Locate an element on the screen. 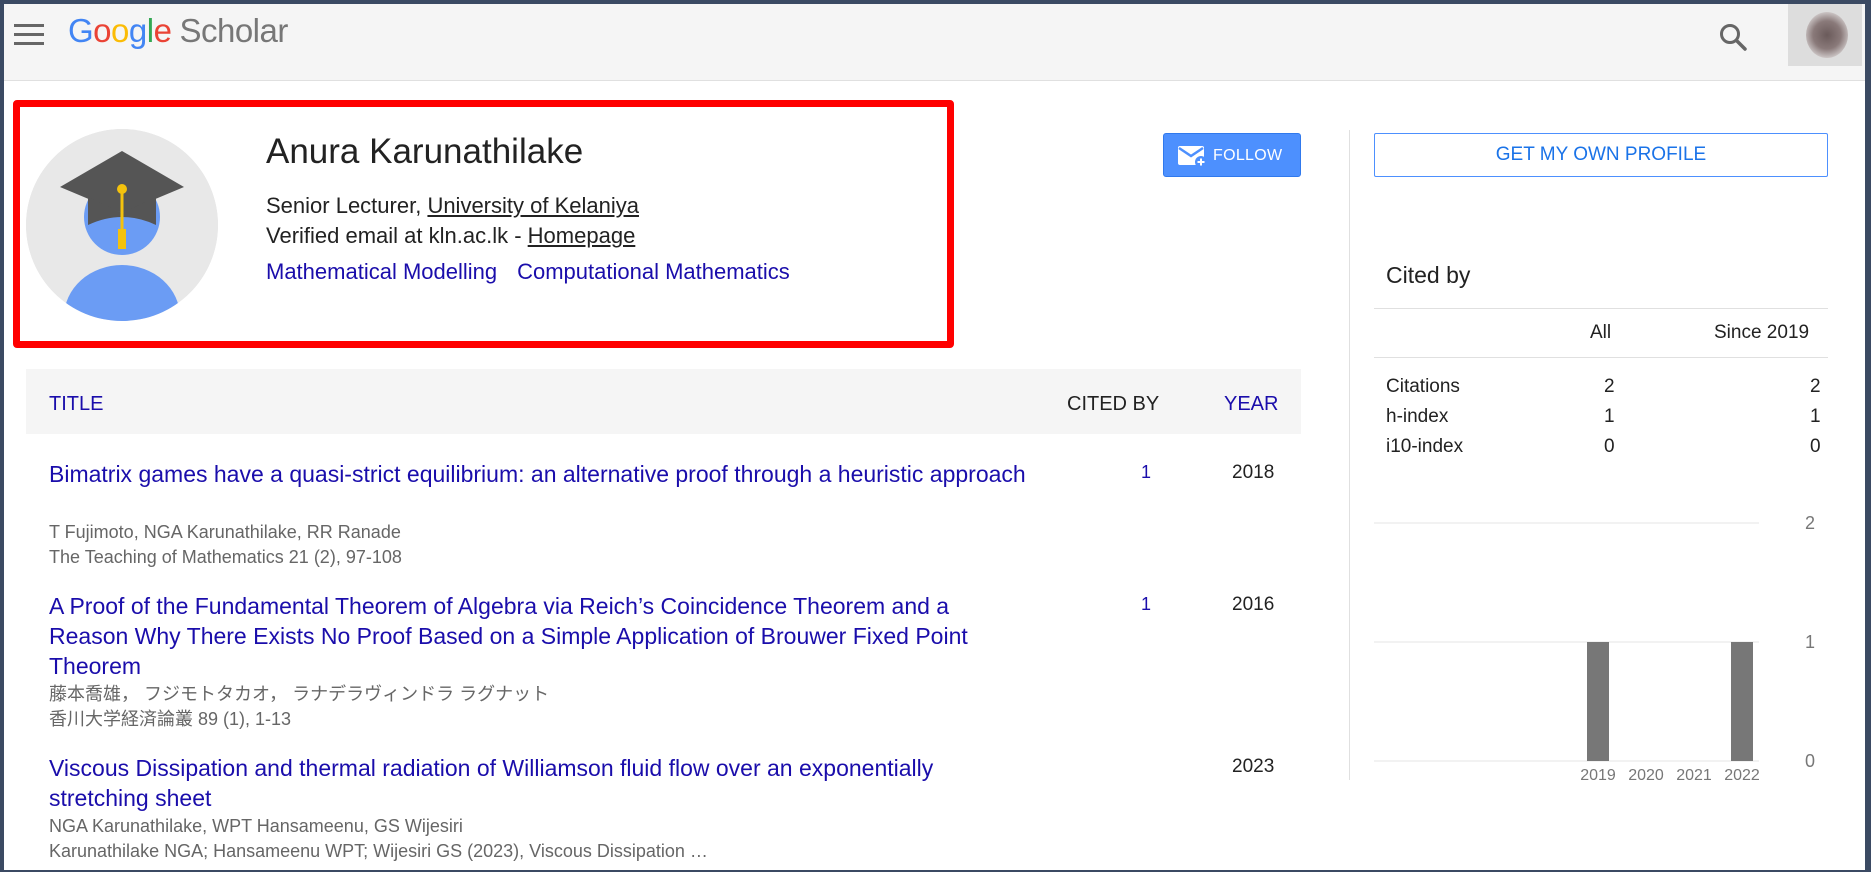 The width and height of the screenshot is (1871, 872). citations-all: 2 is located at coordinates (1609, 386).